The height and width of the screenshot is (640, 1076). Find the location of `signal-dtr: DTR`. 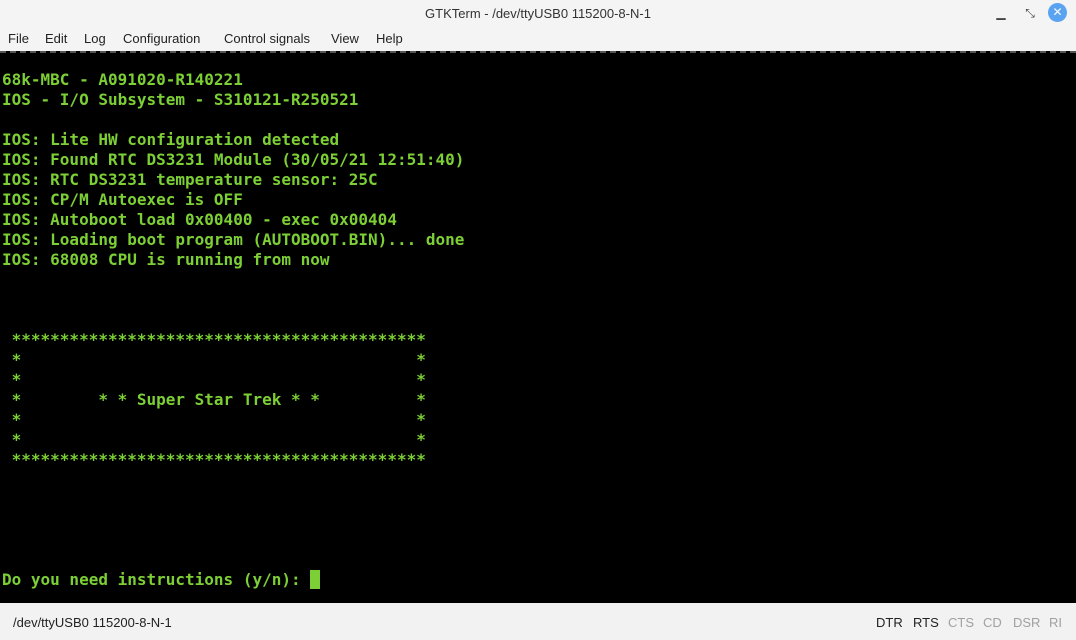

signal-dtr: DTR is located at coordinates (889, 622).